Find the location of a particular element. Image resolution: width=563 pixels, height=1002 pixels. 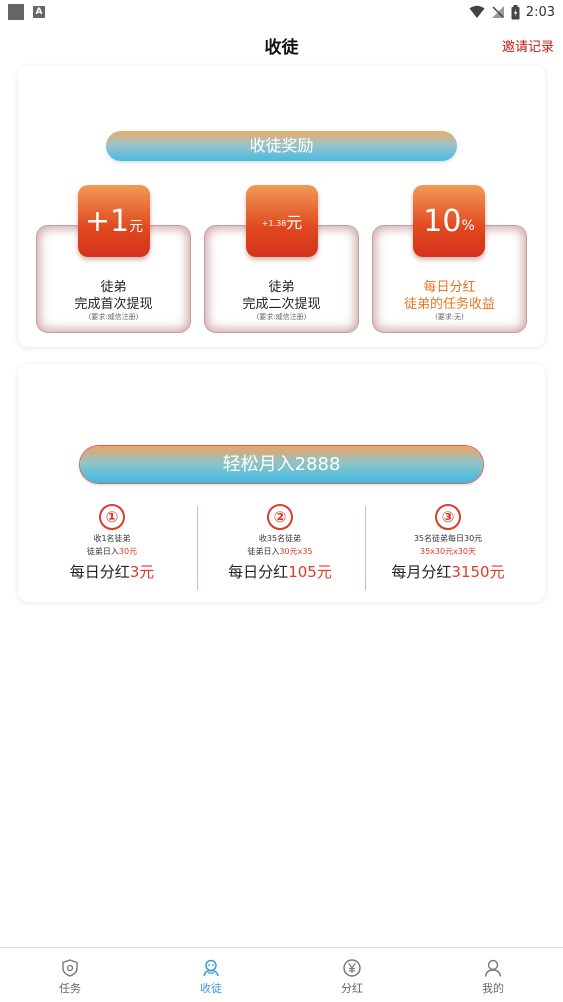

clock: 2:03 is located at coordinates (540, 12).